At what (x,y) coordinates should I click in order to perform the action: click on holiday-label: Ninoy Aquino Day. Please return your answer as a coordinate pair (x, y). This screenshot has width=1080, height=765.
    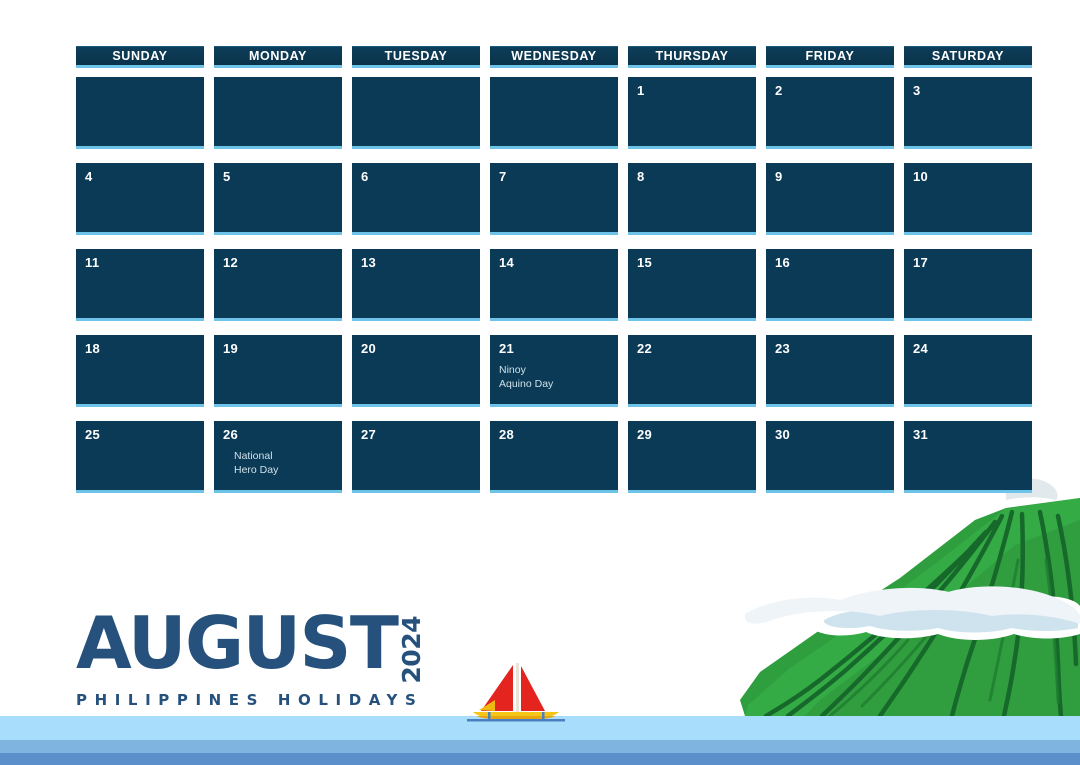
    Looking at the image, I should click on (526, 377).